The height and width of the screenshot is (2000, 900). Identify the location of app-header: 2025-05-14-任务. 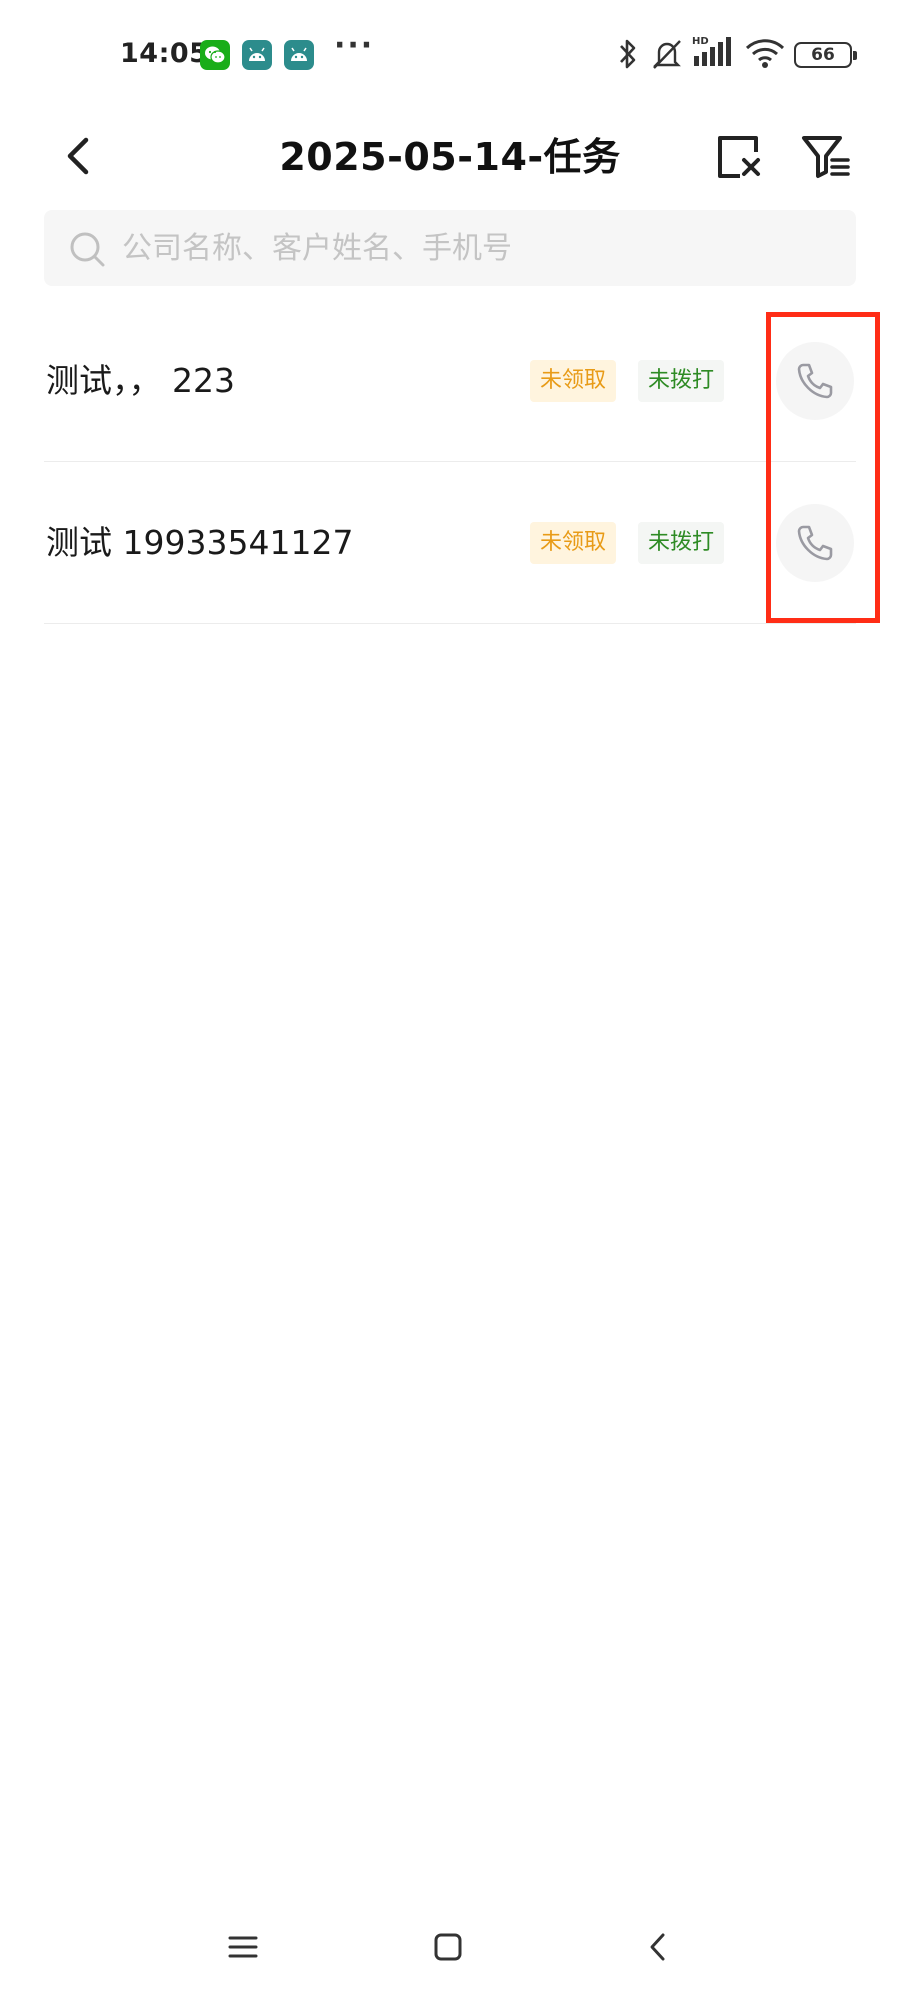
(450, 160).